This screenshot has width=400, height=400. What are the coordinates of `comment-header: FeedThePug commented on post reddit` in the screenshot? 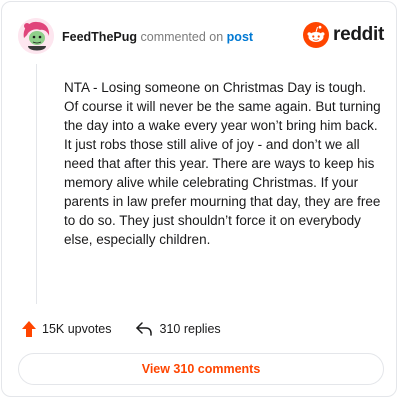 It's located at (201, 36).